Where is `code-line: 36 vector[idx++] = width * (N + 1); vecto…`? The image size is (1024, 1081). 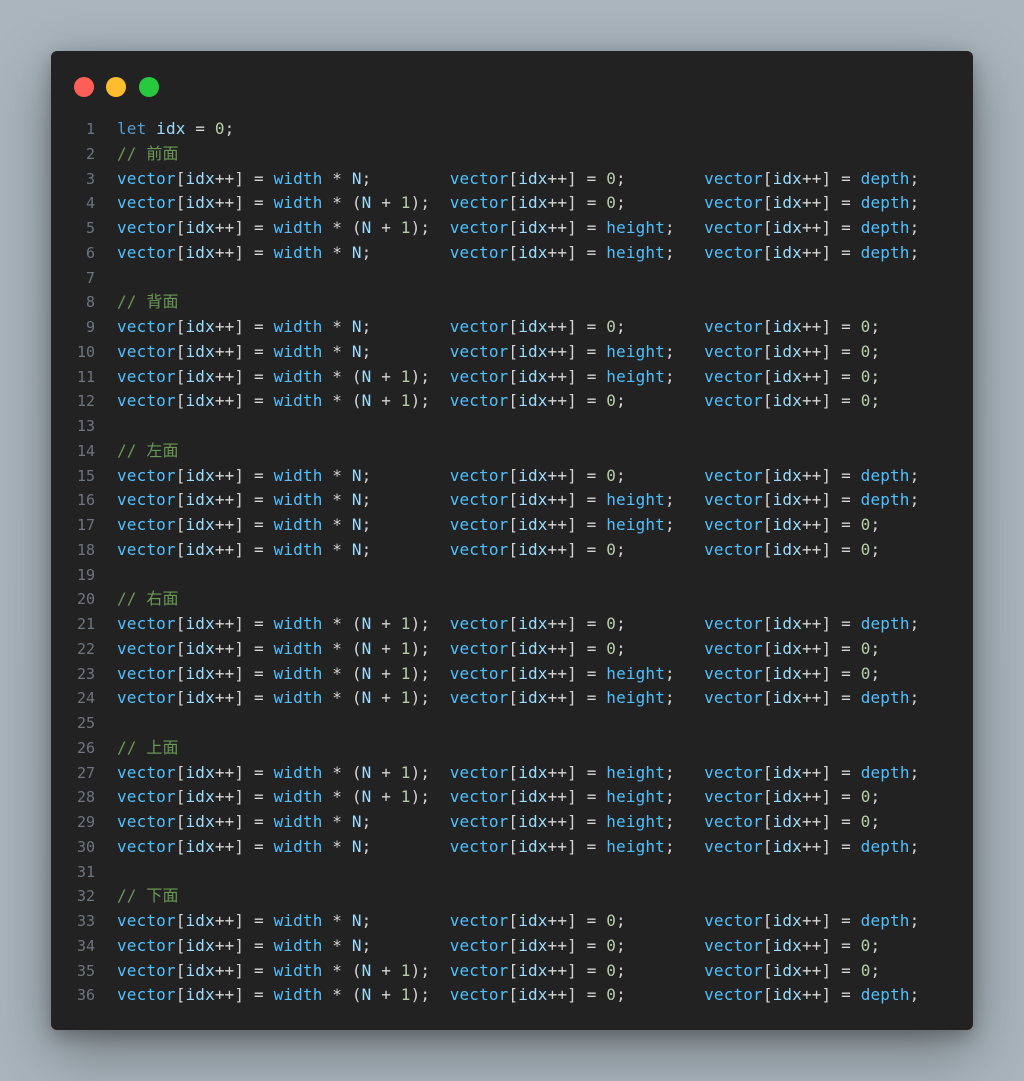
code-line: 36 vector[idx++] = width * (N + 1); vecto… is located at coordinates (512, 995).